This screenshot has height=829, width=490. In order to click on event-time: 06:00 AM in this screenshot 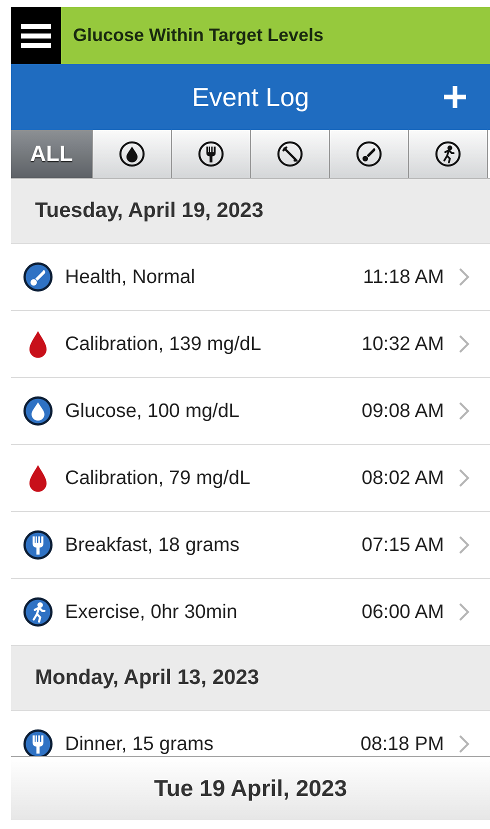, I will do `click(403, 612)`.